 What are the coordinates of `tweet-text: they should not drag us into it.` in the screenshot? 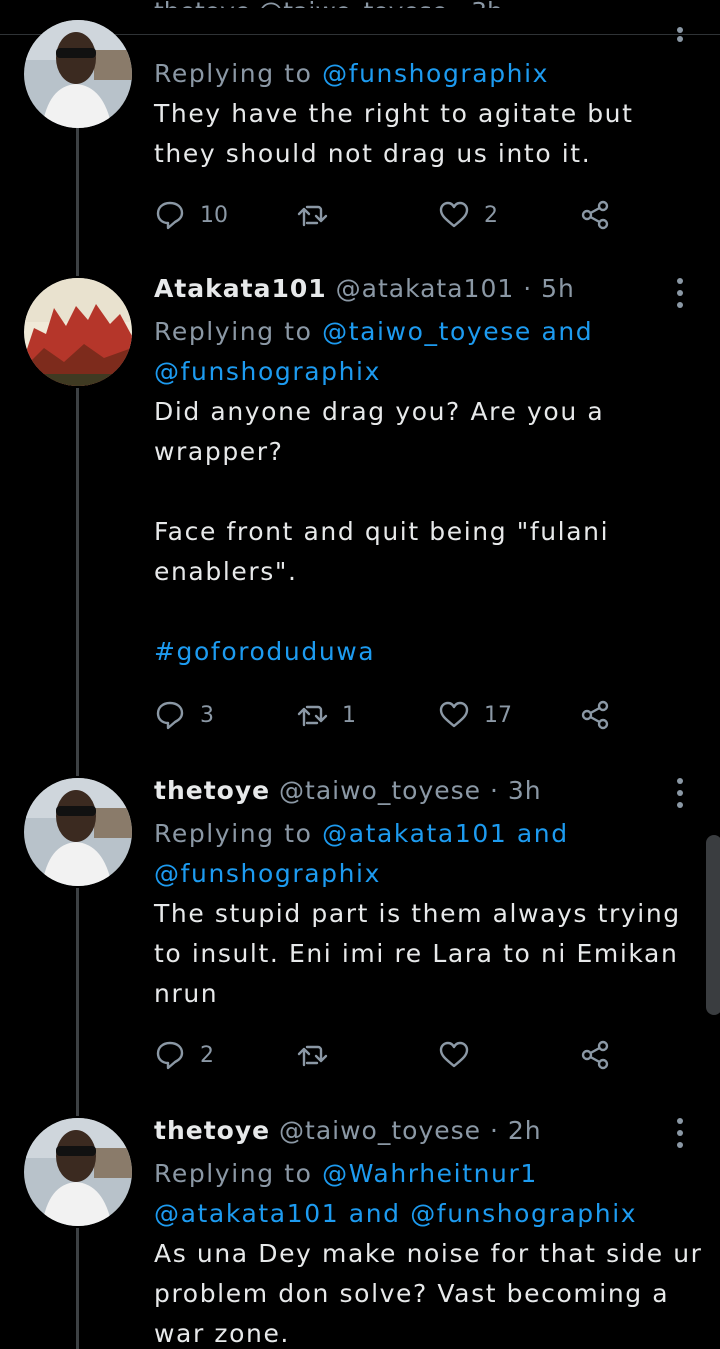 It's located at (373, 153).